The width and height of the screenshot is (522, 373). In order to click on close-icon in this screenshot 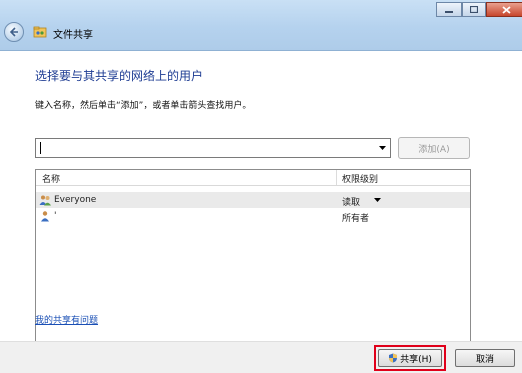, I will do `click(506, 9)`.